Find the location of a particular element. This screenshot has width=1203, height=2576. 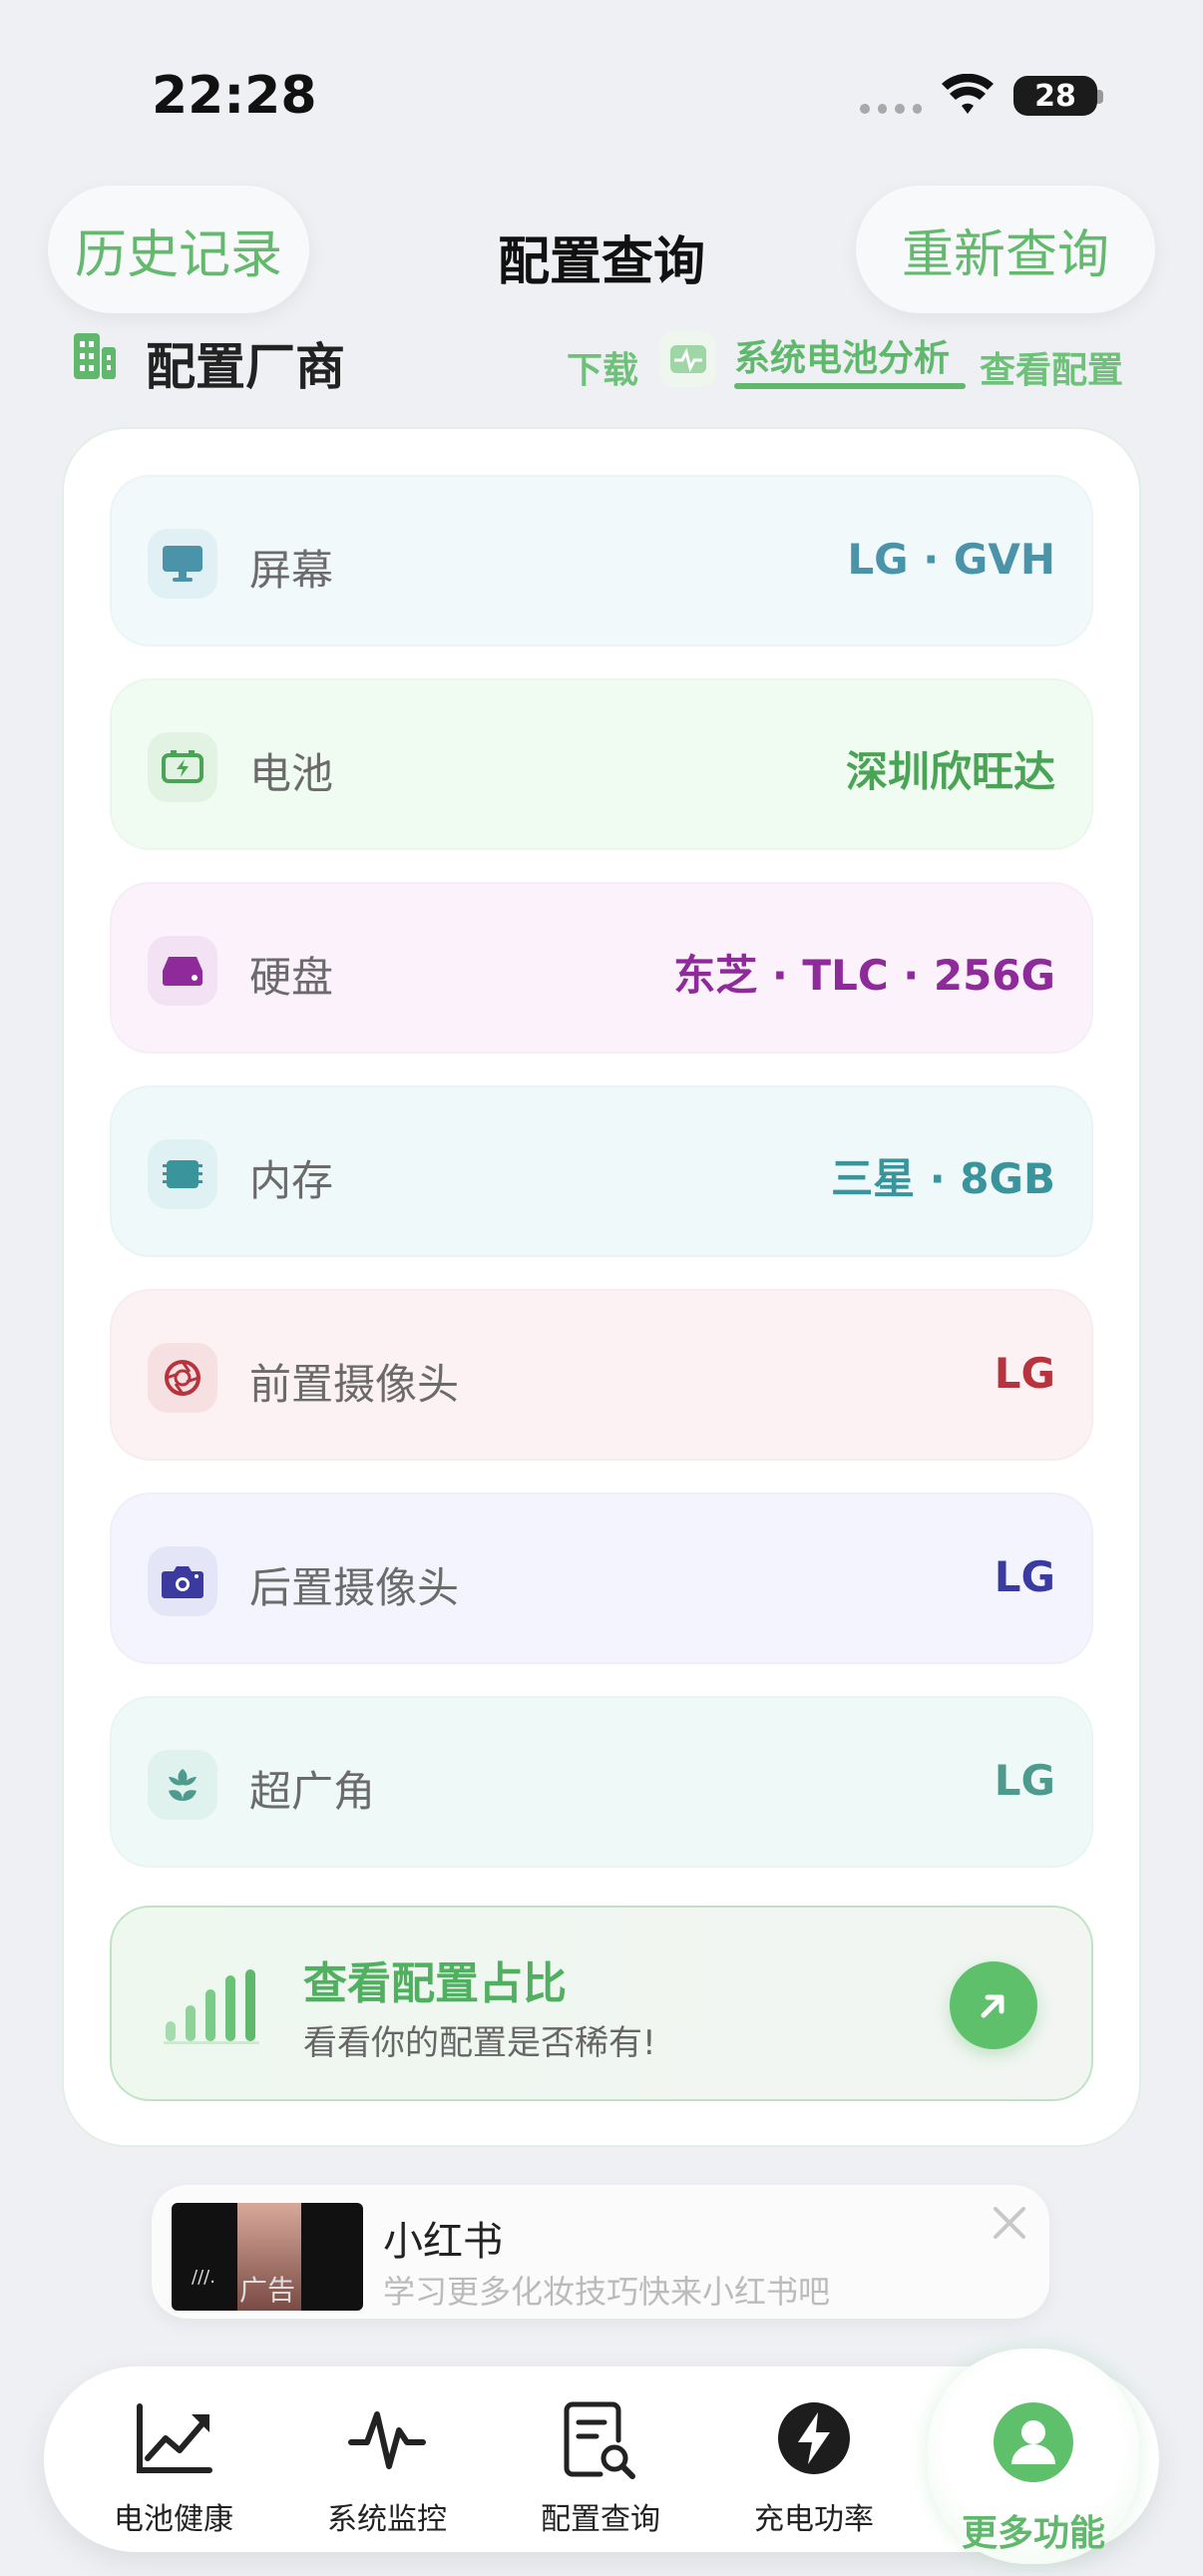

tab-system-monitor: 系统监控 is located at coordinates (387, 2470).